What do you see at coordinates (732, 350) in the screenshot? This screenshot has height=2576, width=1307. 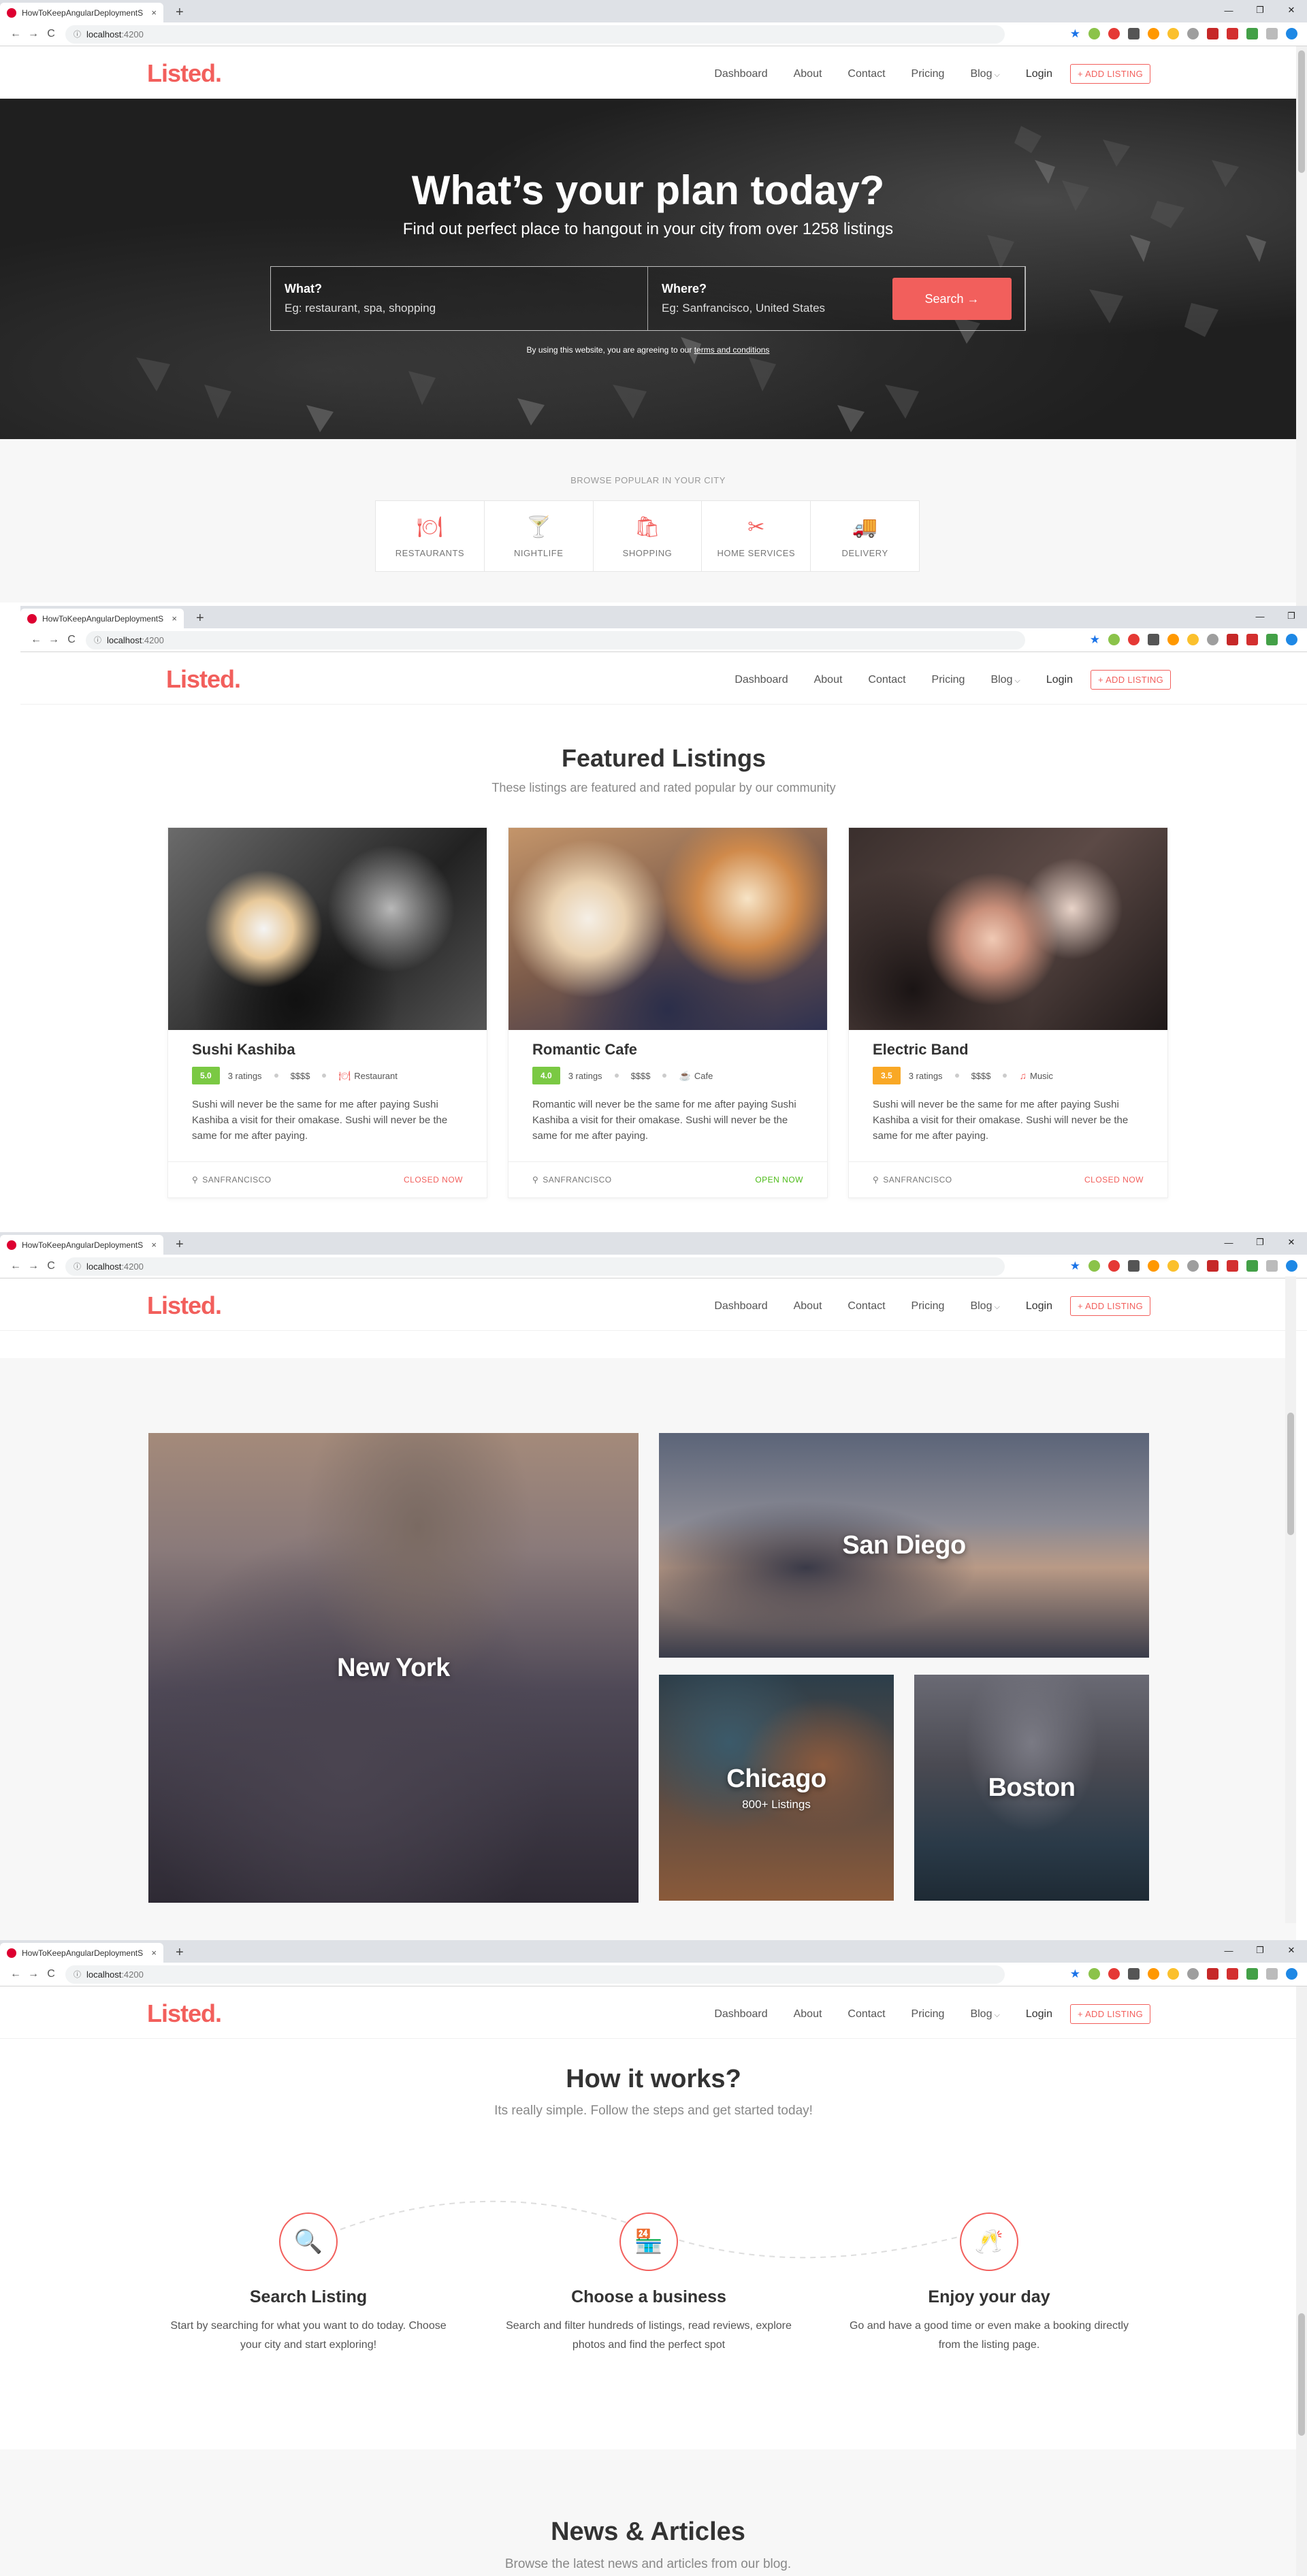 I see `terms-link: terms and conditions` at bounding box center [732, 350].